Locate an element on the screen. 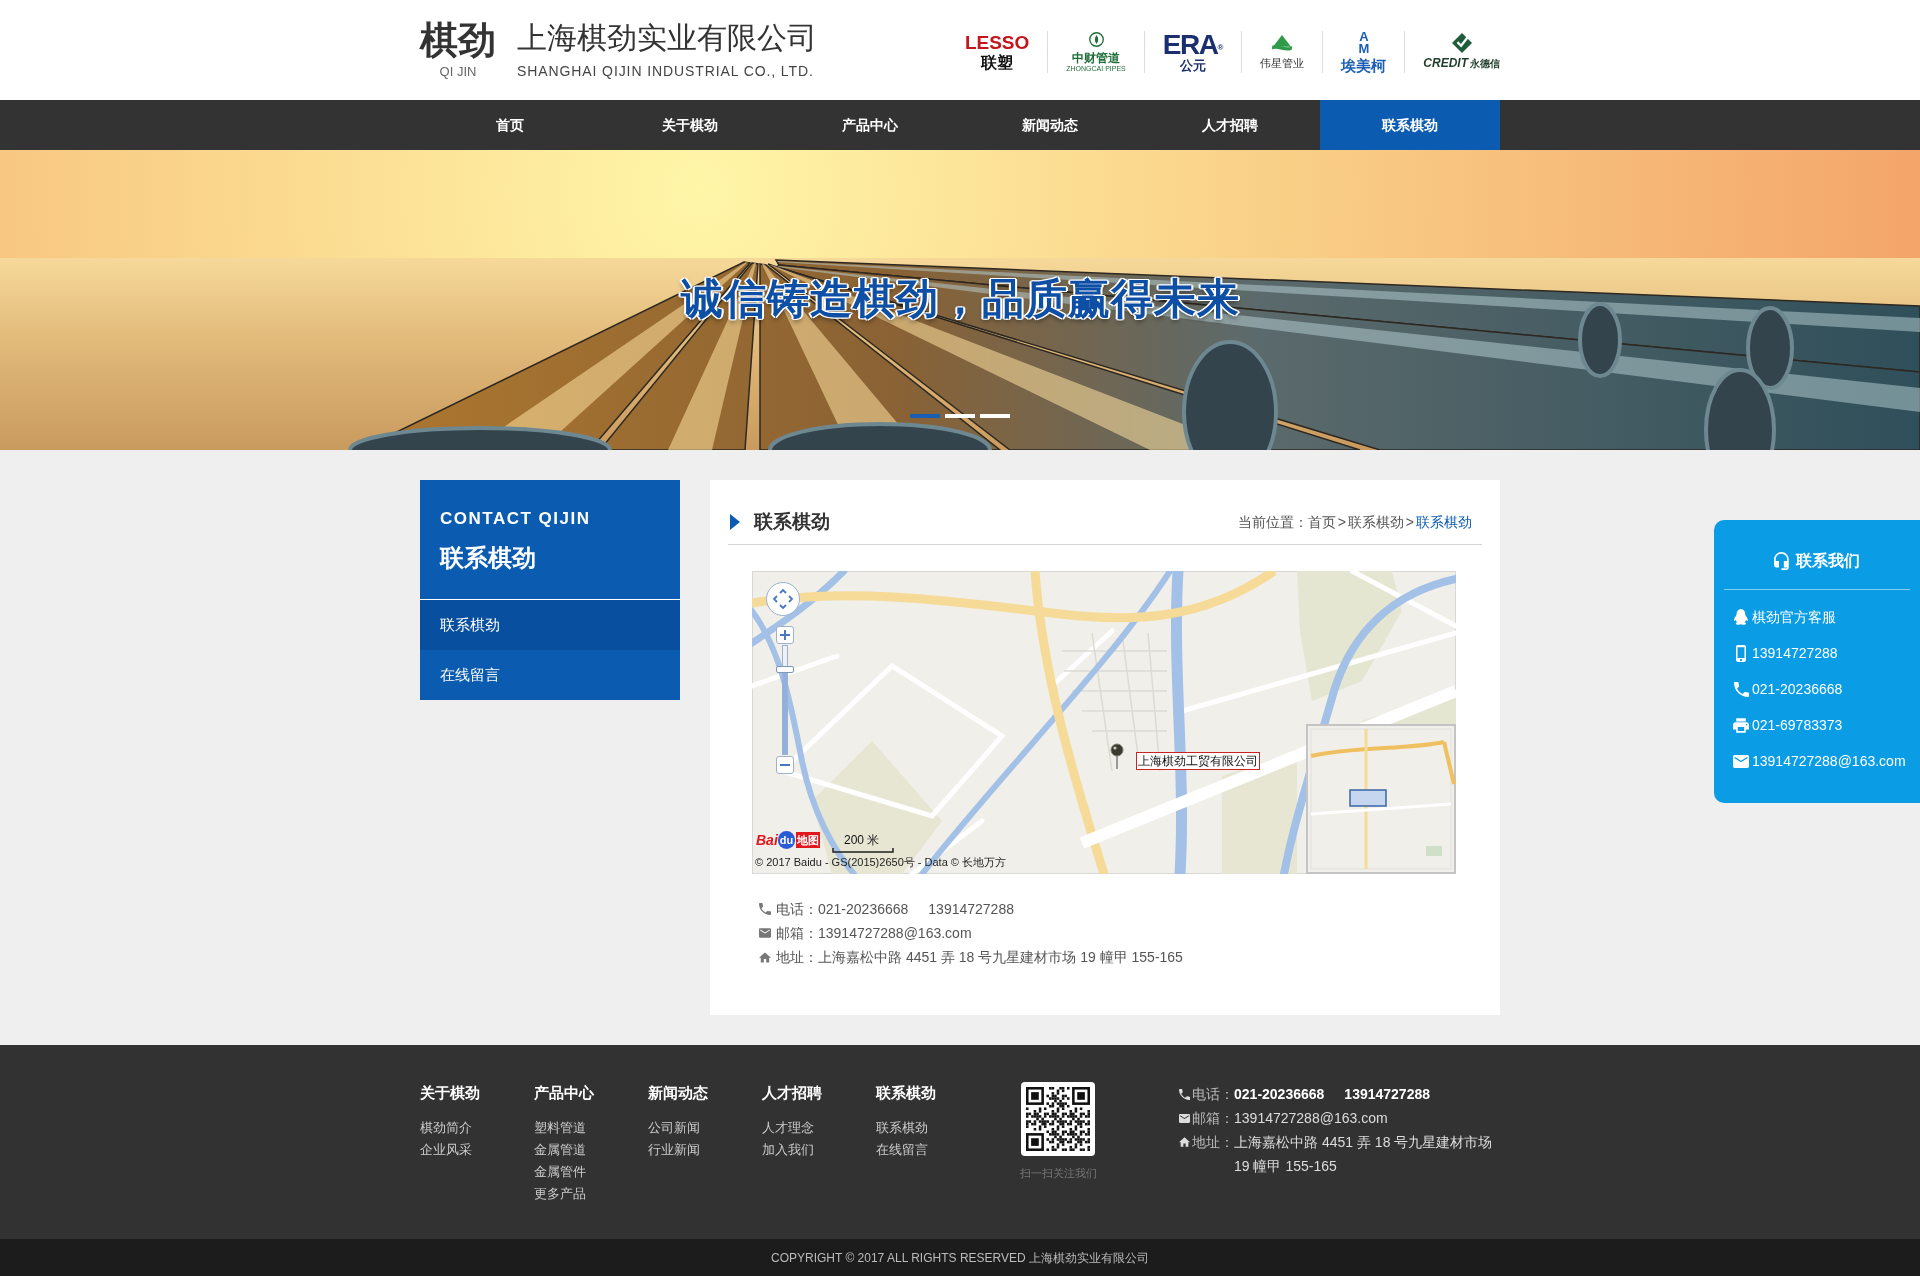 This screenshot has height=1276, width=1920. diamond-check-icon is located at coordinates (1461, 43).